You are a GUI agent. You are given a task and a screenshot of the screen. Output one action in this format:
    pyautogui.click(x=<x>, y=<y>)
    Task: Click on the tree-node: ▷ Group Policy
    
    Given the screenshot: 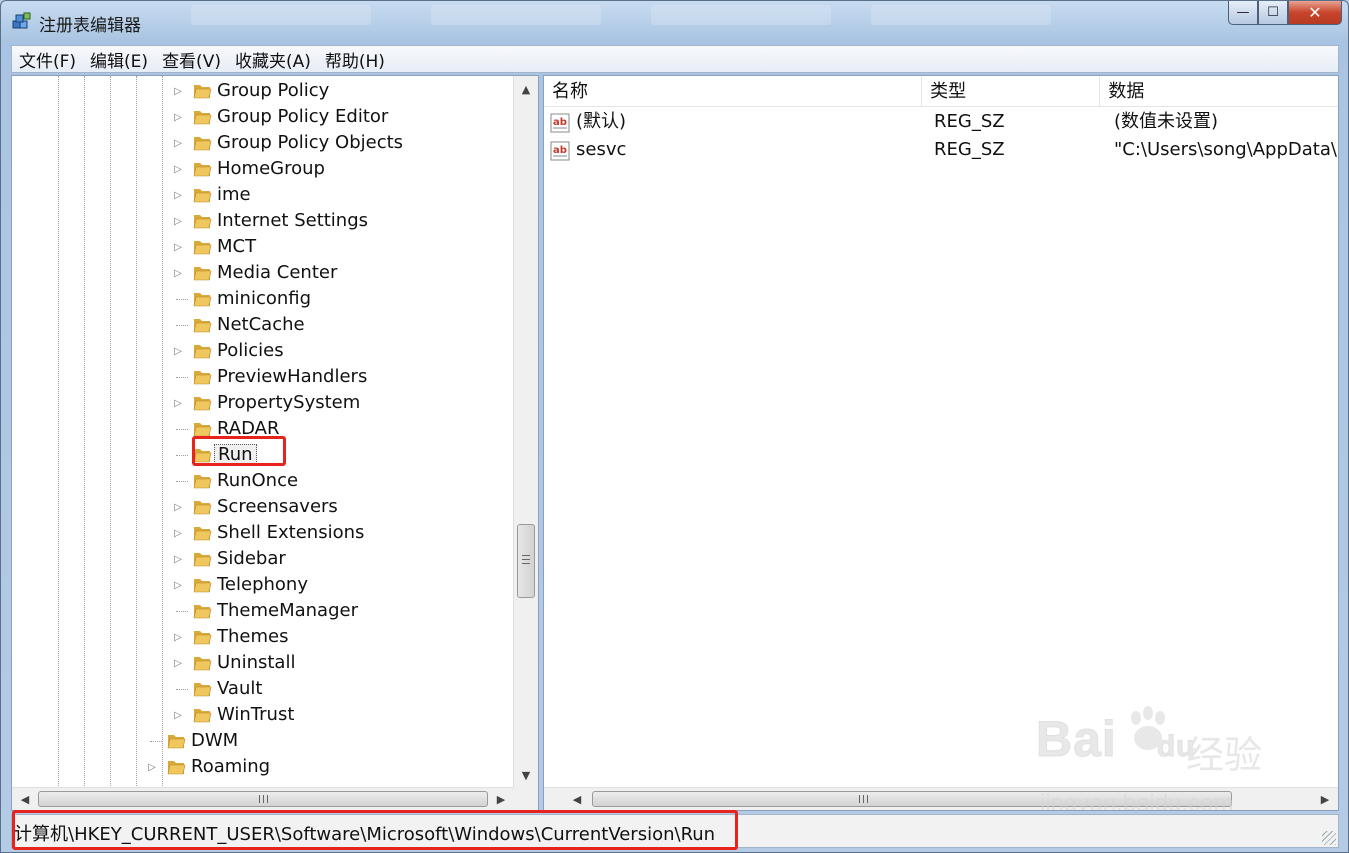 What is the action you would take?
    pyautogui.click(x=262, y=91)
    